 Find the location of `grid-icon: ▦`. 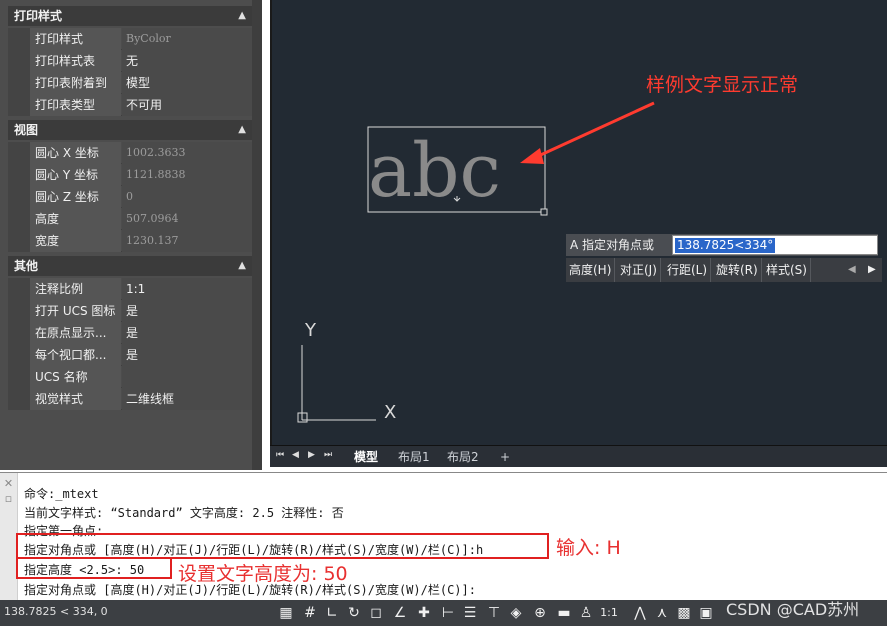

grid-icon: ▦ is located at coordinates (286, 613).